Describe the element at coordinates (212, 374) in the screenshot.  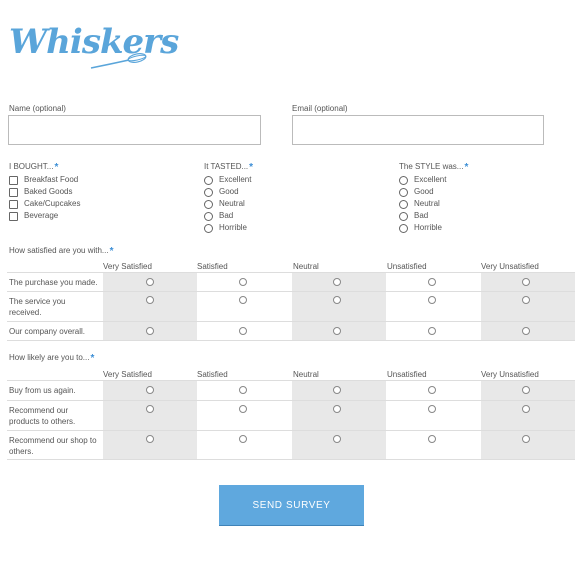
I see `column-header: Satisfied` at that location.